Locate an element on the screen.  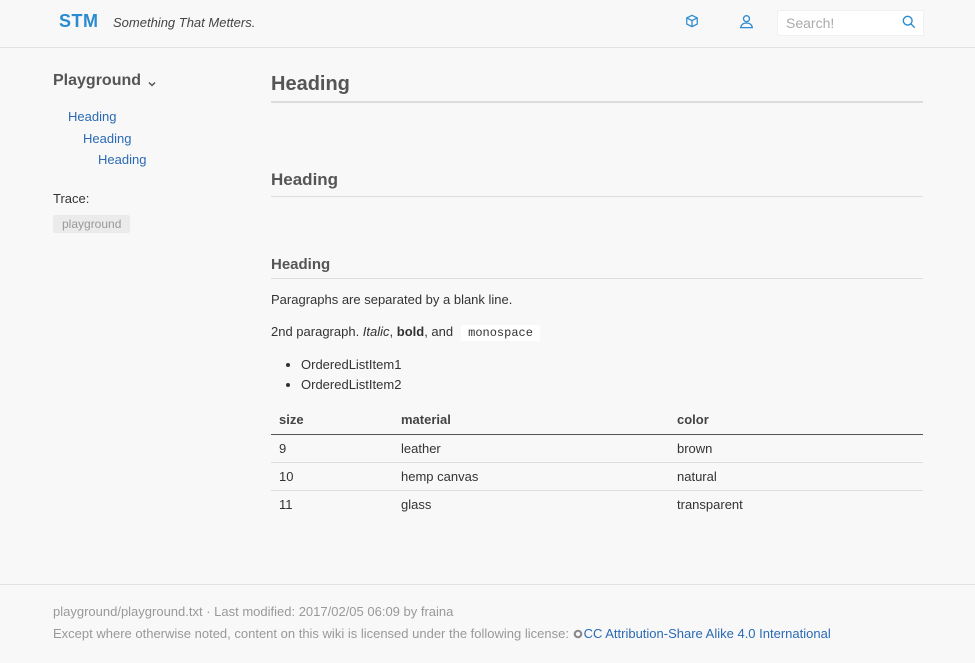
cc-license-icon is located at coordinates (578, 633).